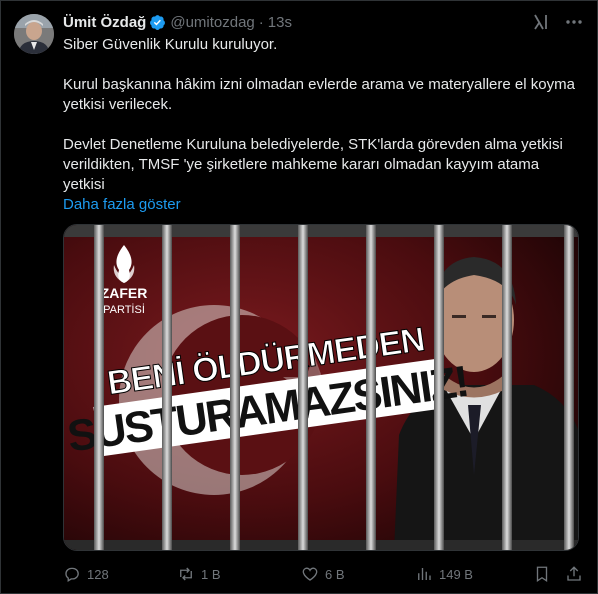 The height and width of the screenshot is (594, 598). I want to click on reply-icon, so click(72, 574).